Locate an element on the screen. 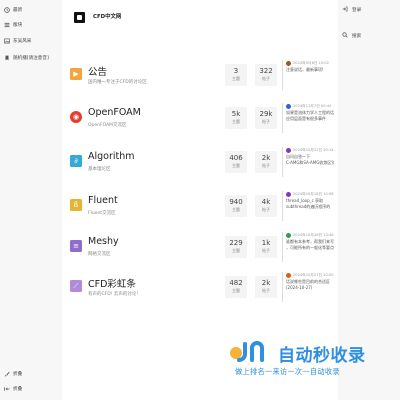  login-icon is located at coordinates (345, 10).